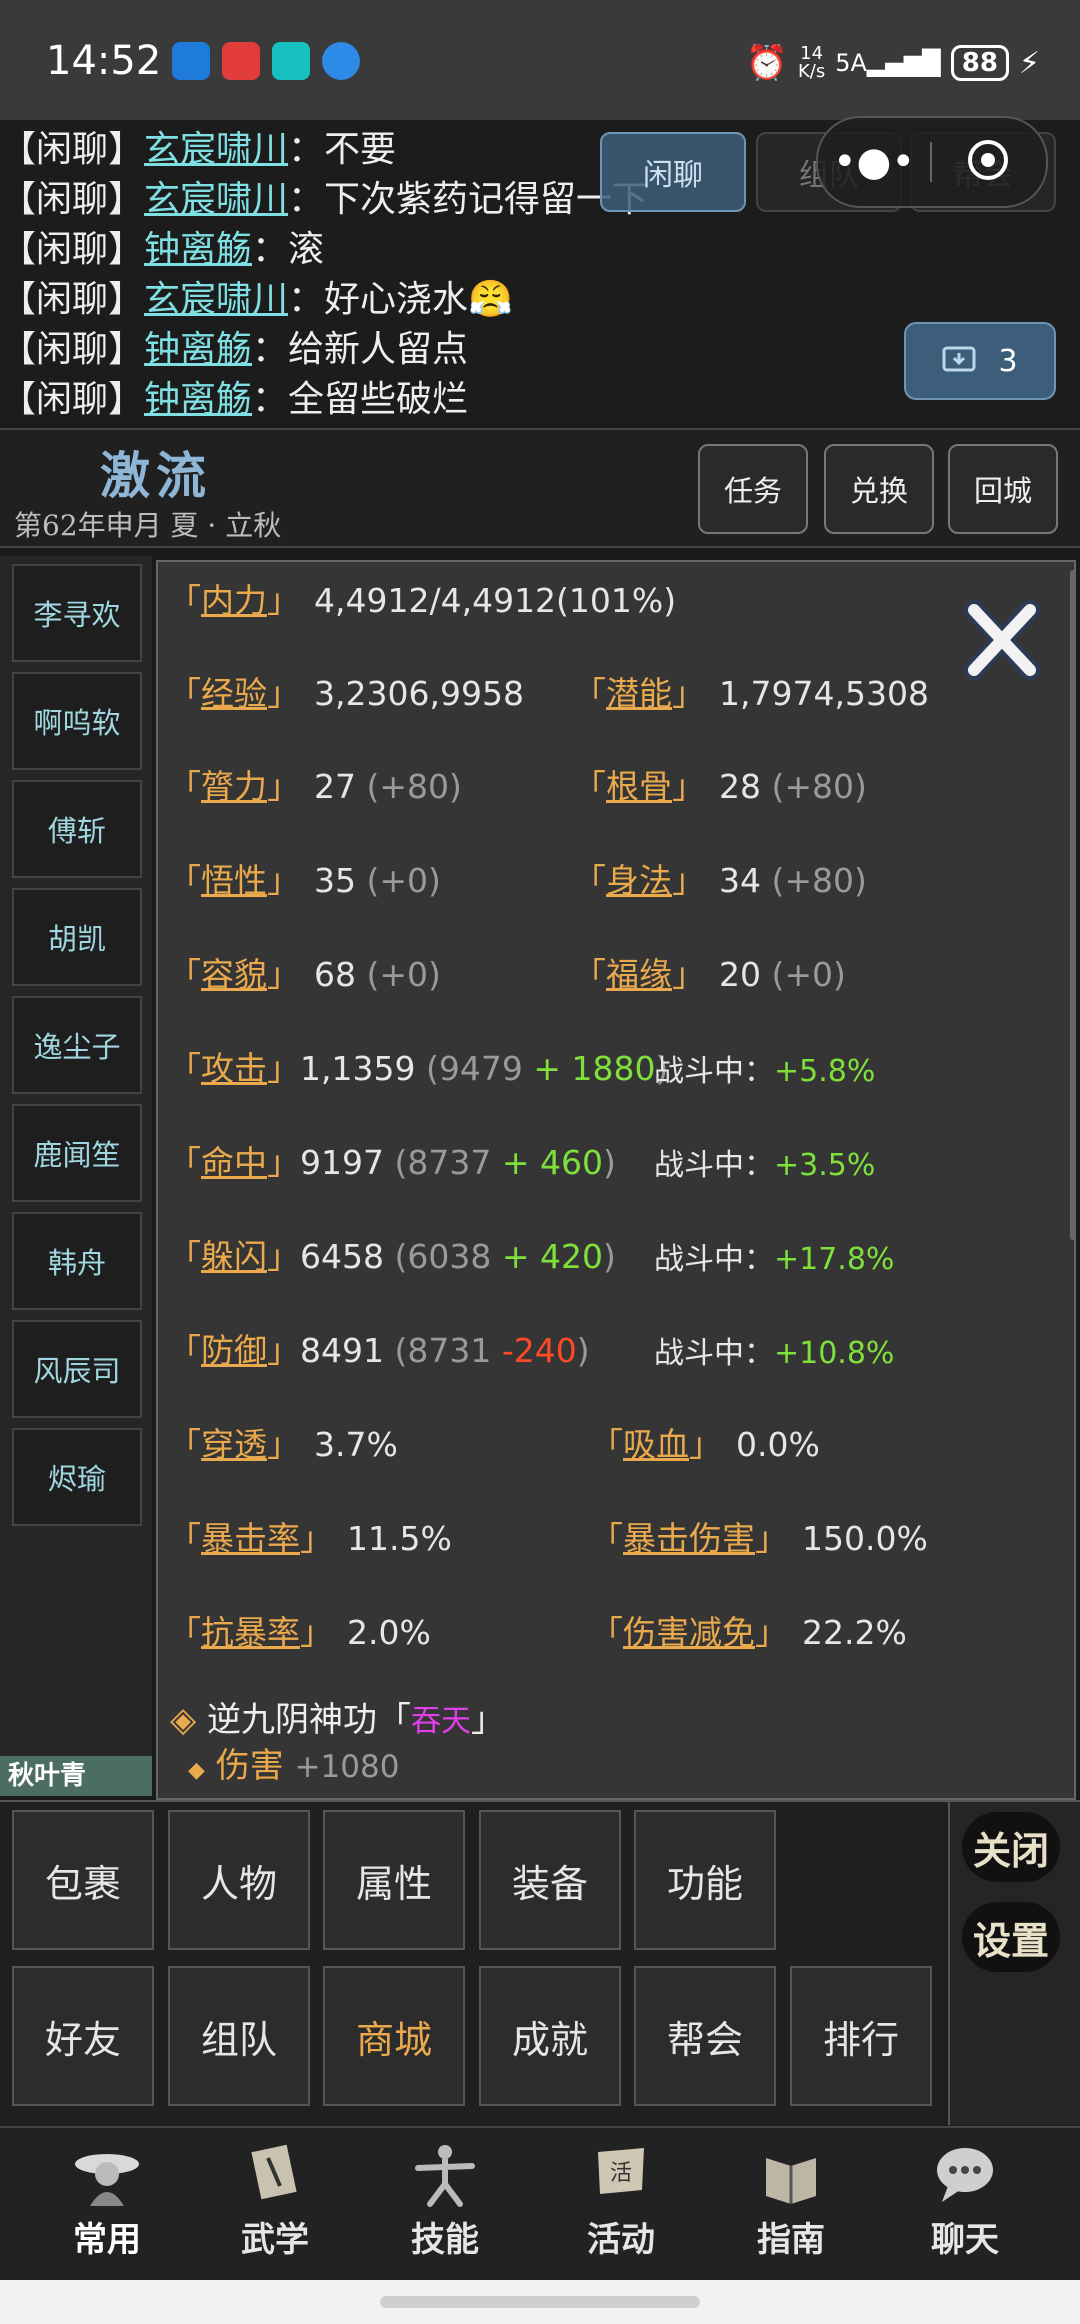  What do you see at coordinates (748, 1632) in the screenshot?
I see `attr-damage-reduction: 「伤害减免」 22.2%` at bounding box center [748, 1632].